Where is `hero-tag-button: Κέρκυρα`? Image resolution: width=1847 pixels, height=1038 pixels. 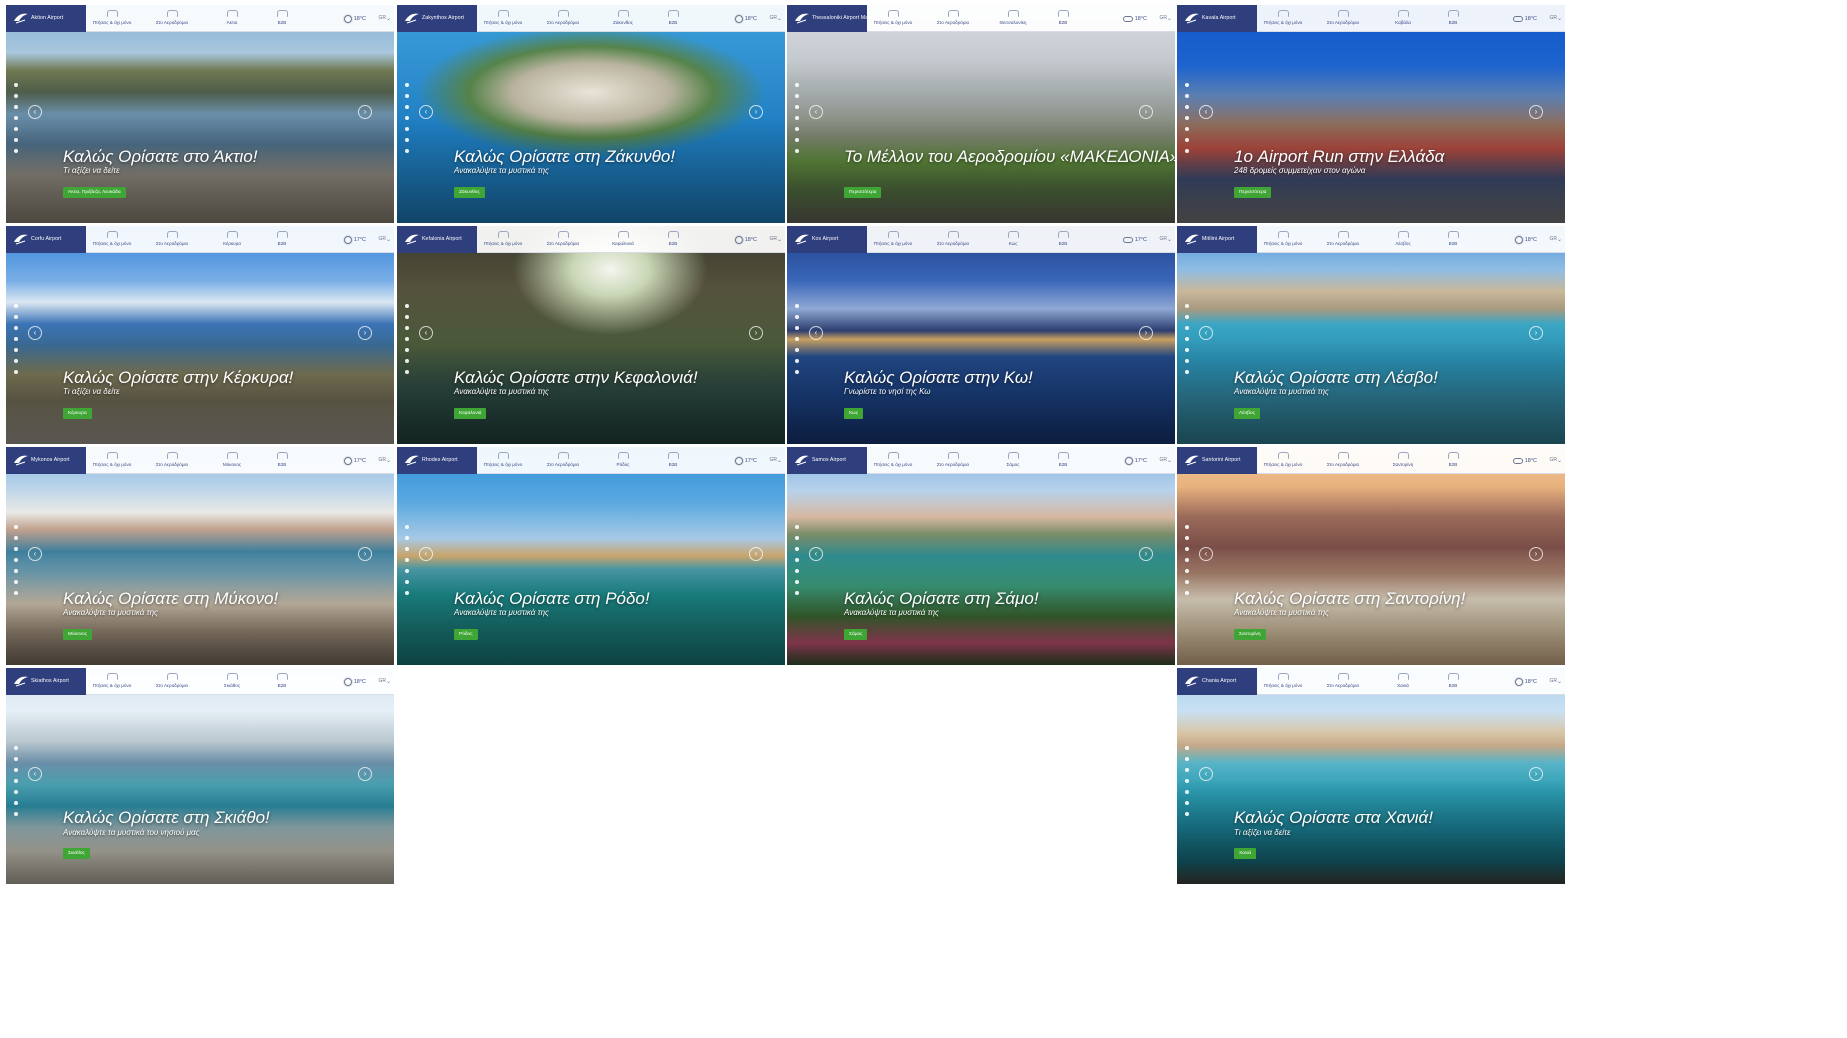 hero-tag-button: Κέρκυρα is located at coordinates (77, 414).